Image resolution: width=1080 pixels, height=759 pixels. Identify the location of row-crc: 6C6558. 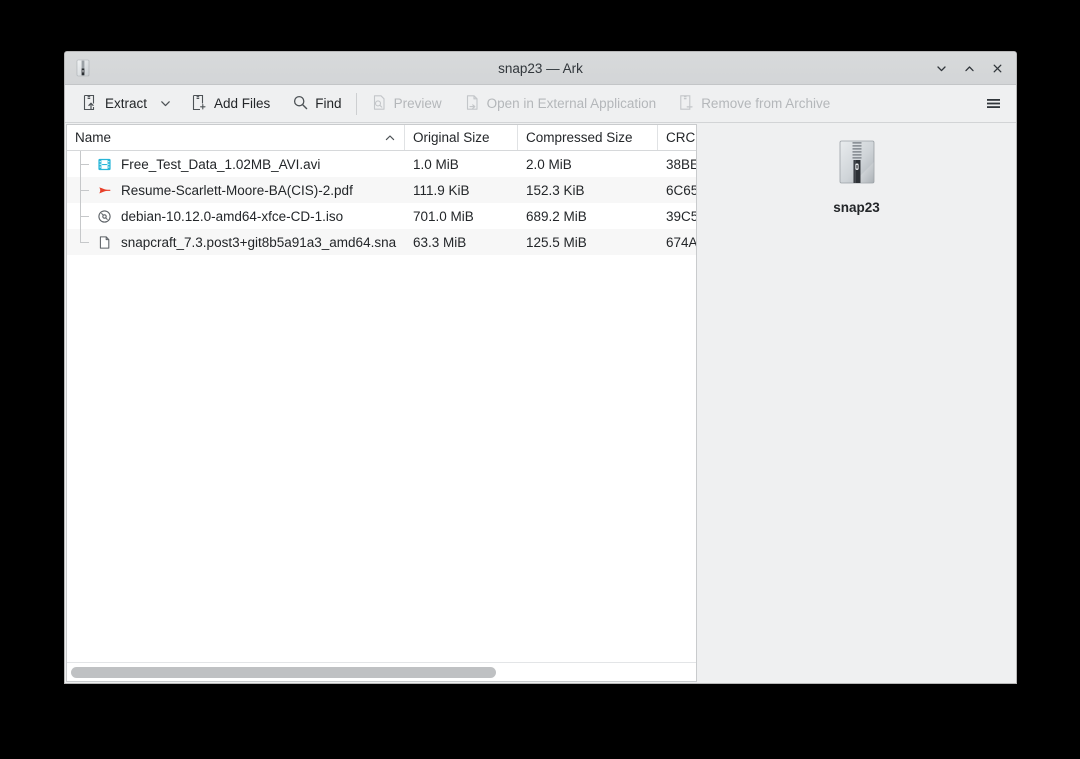
(681, 190).